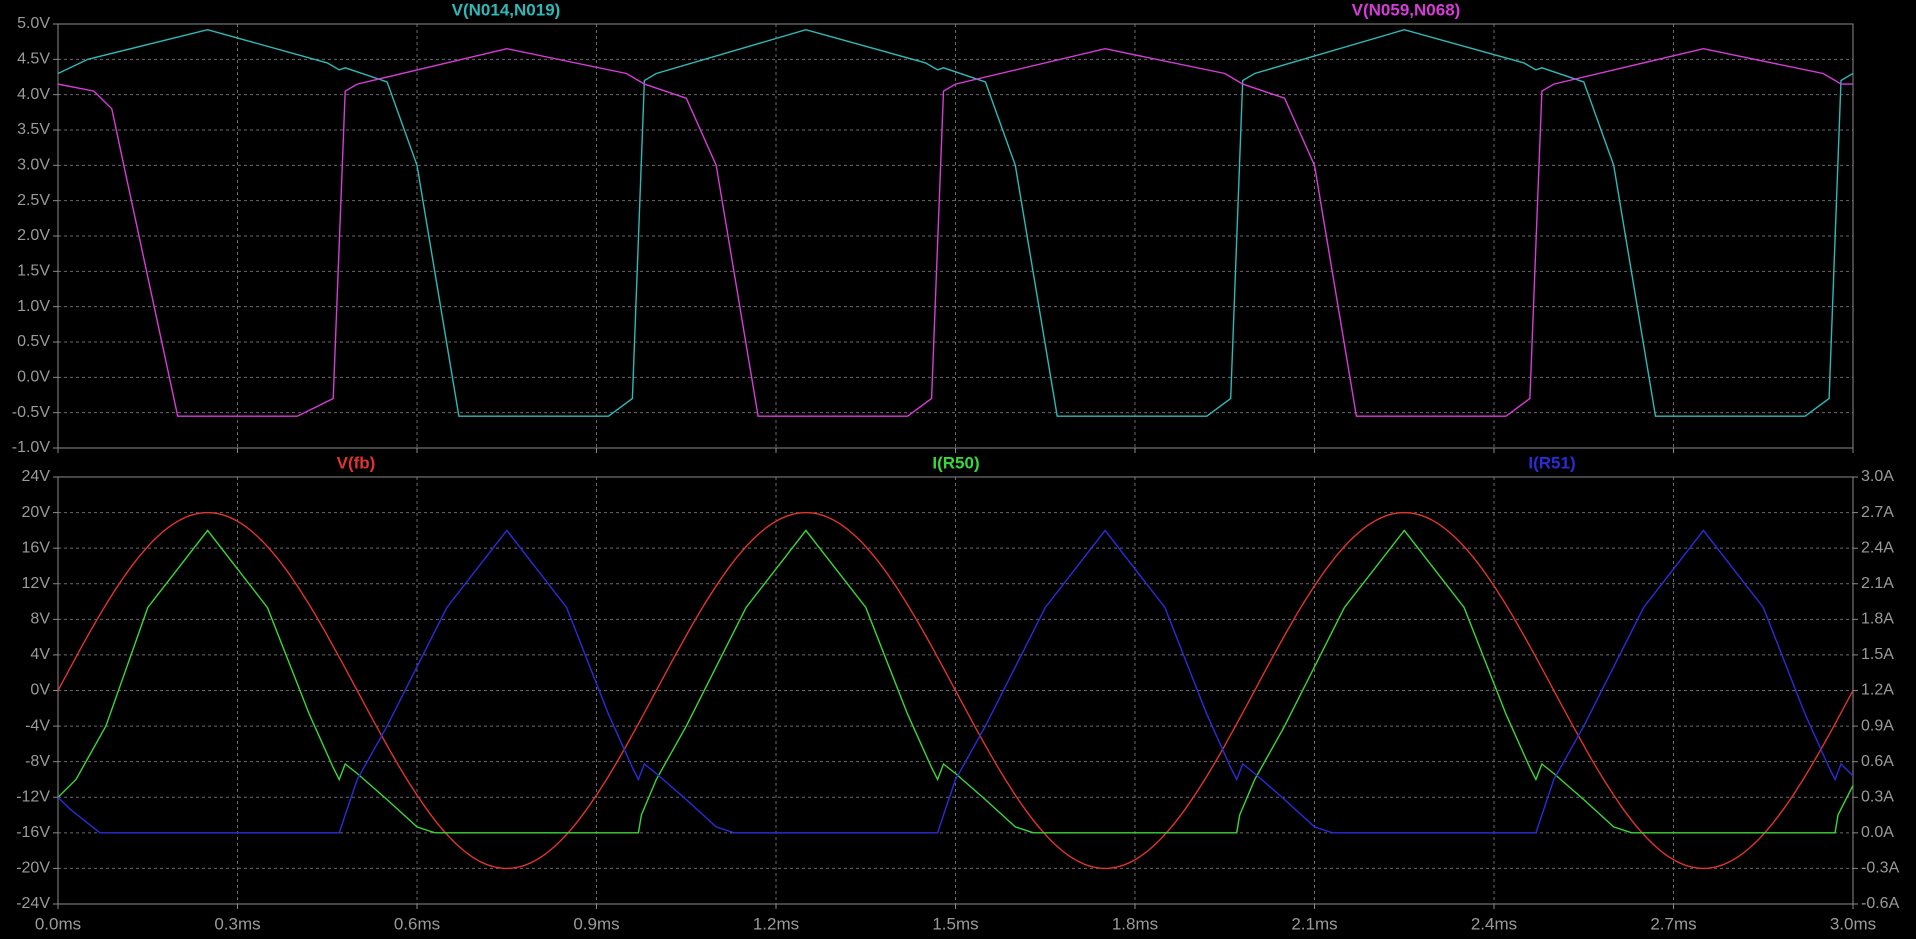 The height and width of the screenshot is (939, 1916). What do you see at coordinates (33, 235) in the screenshot?
I see `top-ytick-label: 2.0V` at bounding box center [33, 235].